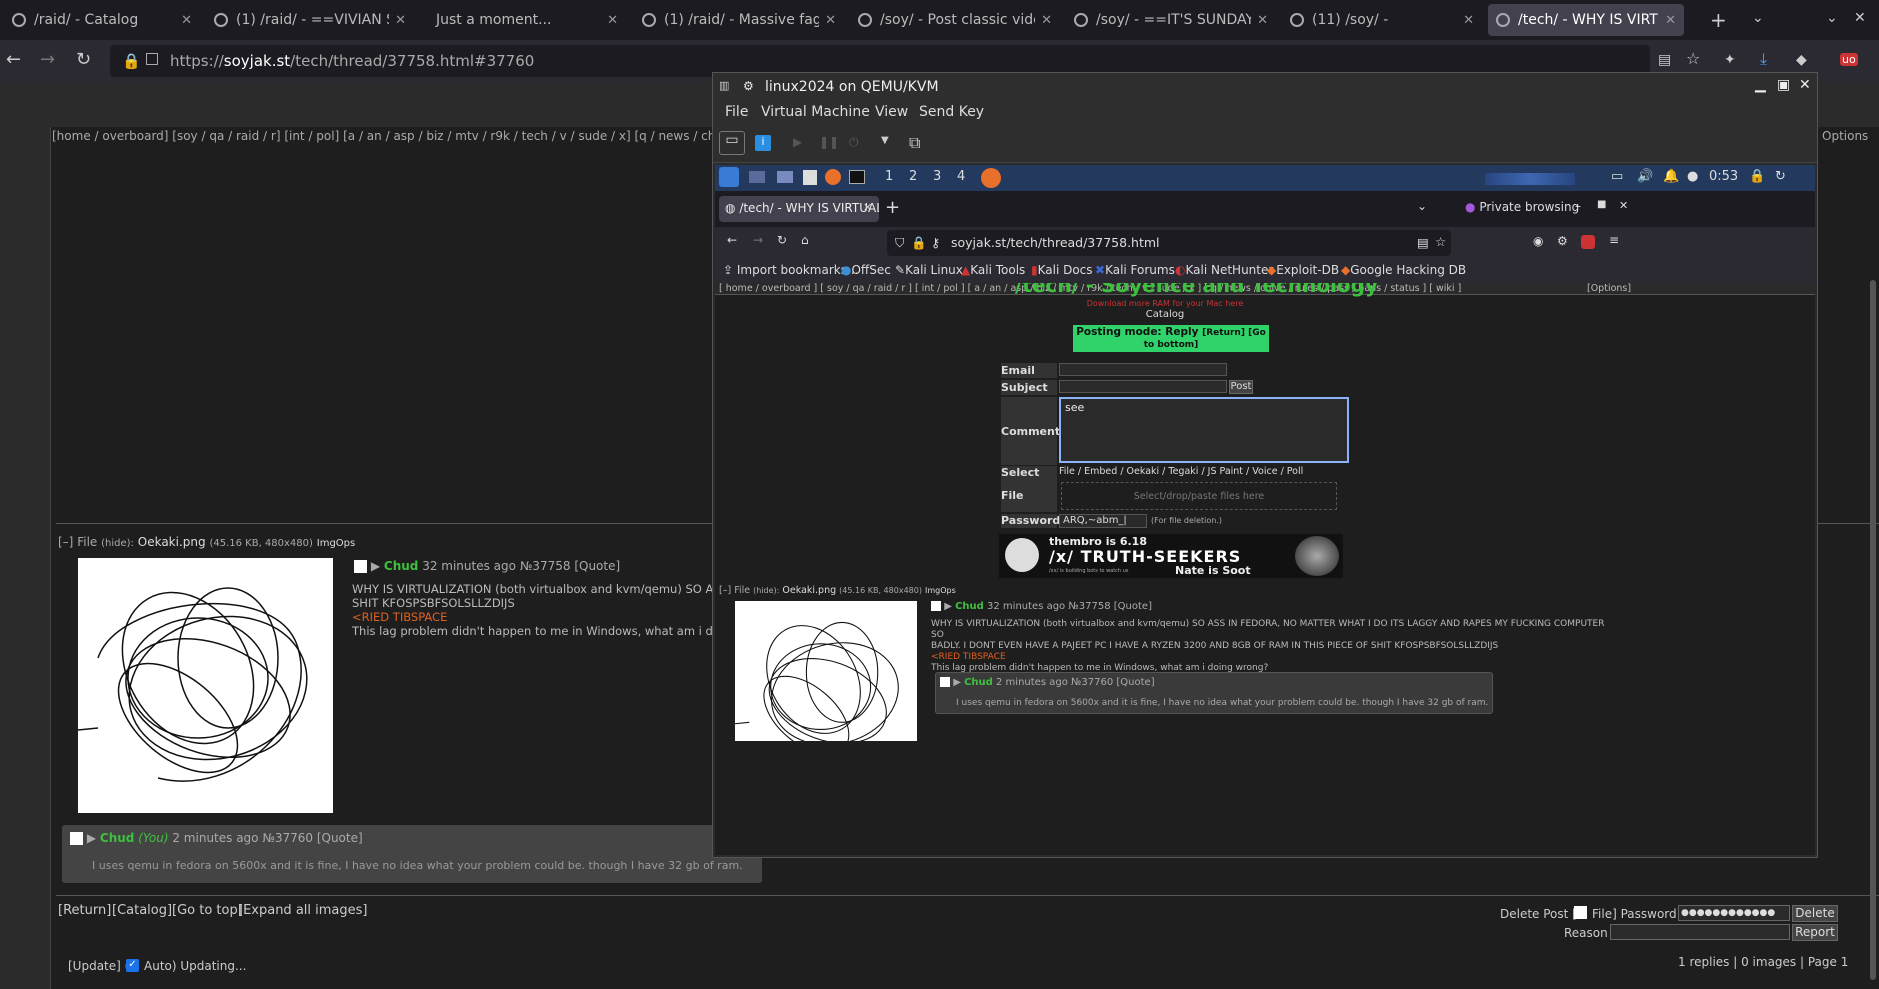 This screenshot has height=989, width=1879. What do you see at coordinates (914, 143) in the screenshot?
I see `fullscreen-icon: ⧉` at bounding box center [914, 143].